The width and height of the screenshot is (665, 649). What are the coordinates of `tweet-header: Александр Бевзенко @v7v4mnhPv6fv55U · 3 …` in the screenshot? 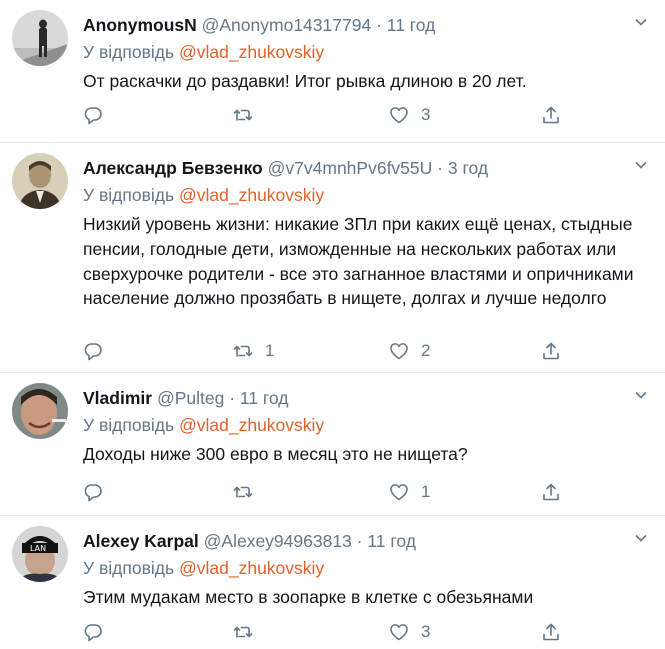 It's located at (354, 168).